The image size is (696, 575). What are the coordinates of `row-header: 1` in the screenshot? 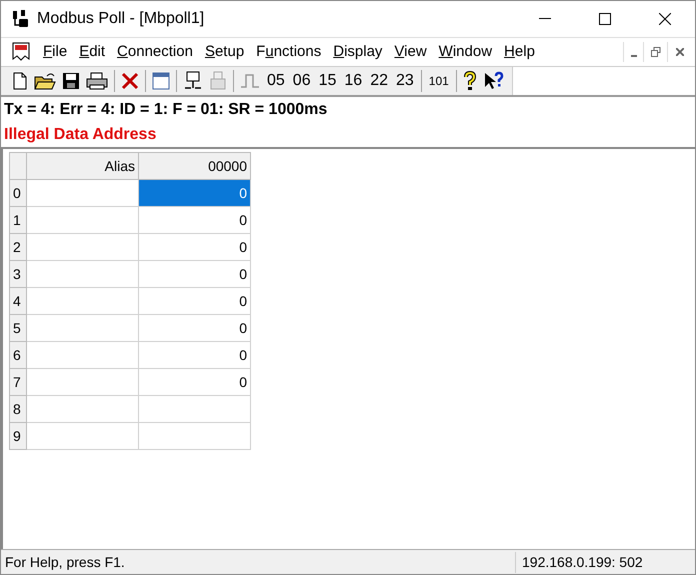 It's located at (18, 220).